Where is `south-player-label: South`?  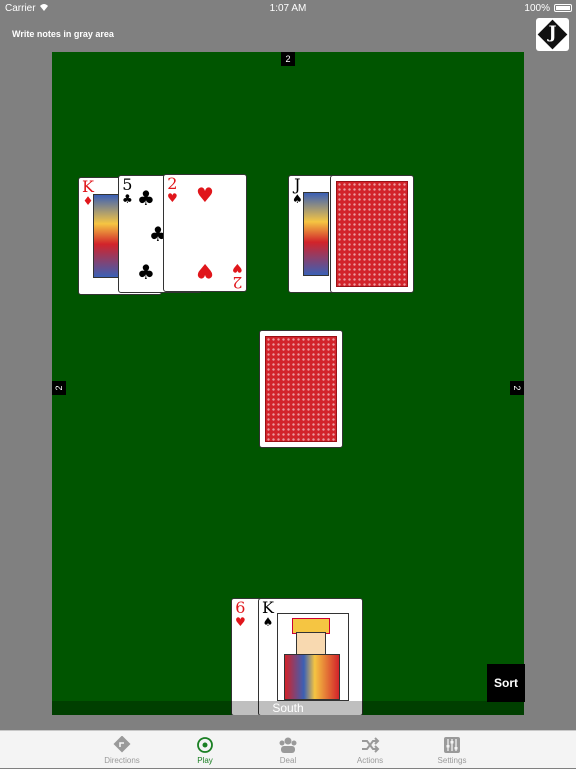
south-player-label: South is located at coordinates (288, 708).